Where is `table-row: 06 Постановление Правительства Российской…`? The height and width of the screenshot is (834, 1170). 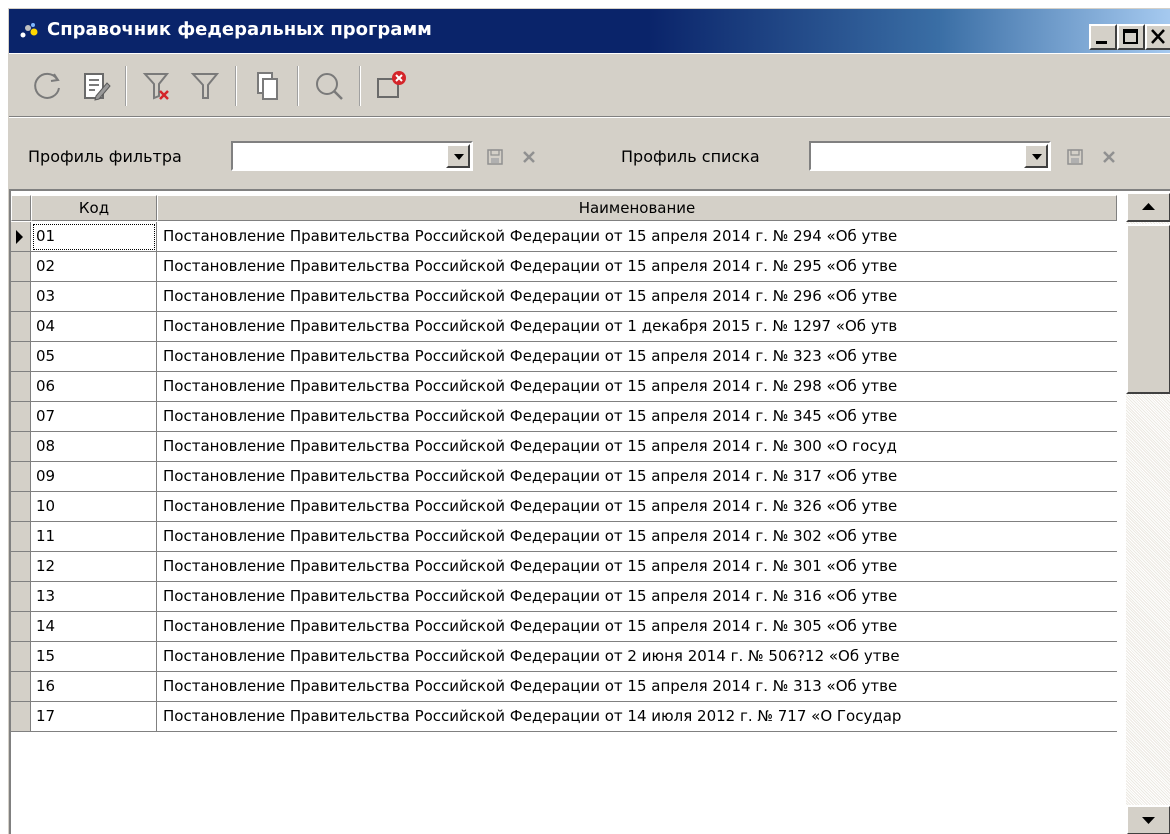 table-row: 06 Постановление Правительства Российской… is located at coordinates (564, 387).